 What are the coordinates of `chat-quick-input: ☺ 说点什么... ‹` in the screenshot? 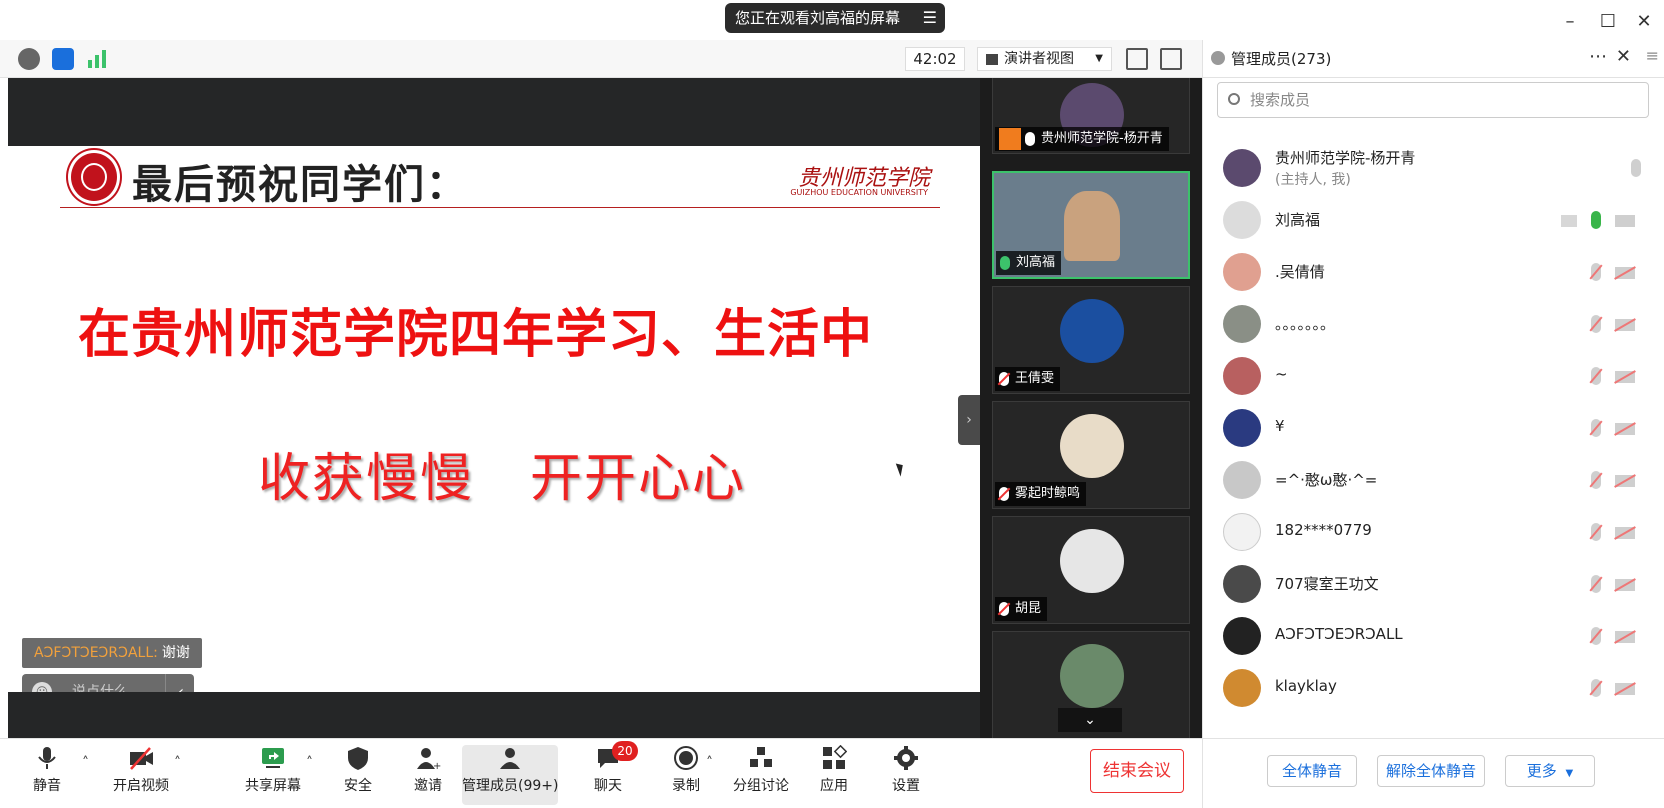 It's located at (108, 683).